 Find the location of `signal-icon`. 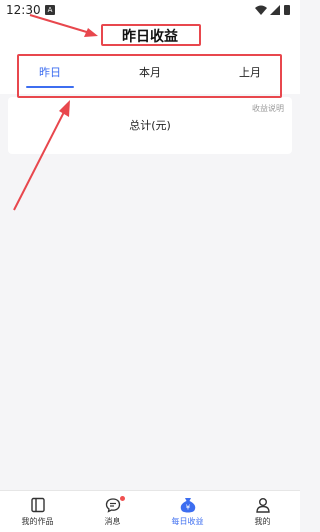

signal-icon is located at coordinates (275, 10).